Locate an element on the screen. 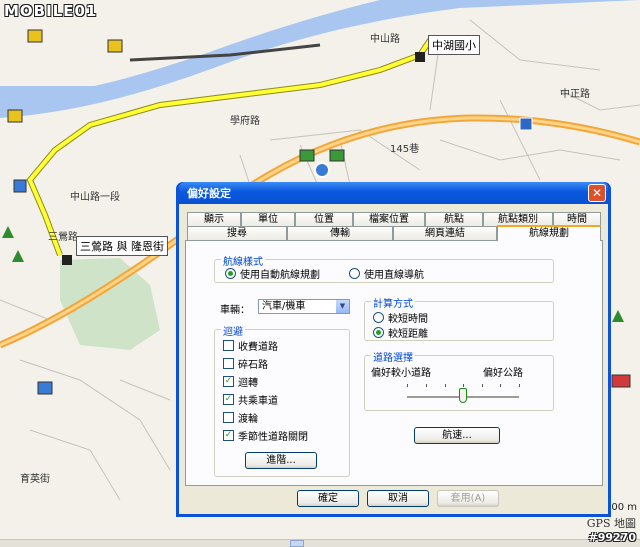 Image resolution: width=640 pixels, height=547 pixels. road-pref-slider-thumb is located at coordinates (463, 395).